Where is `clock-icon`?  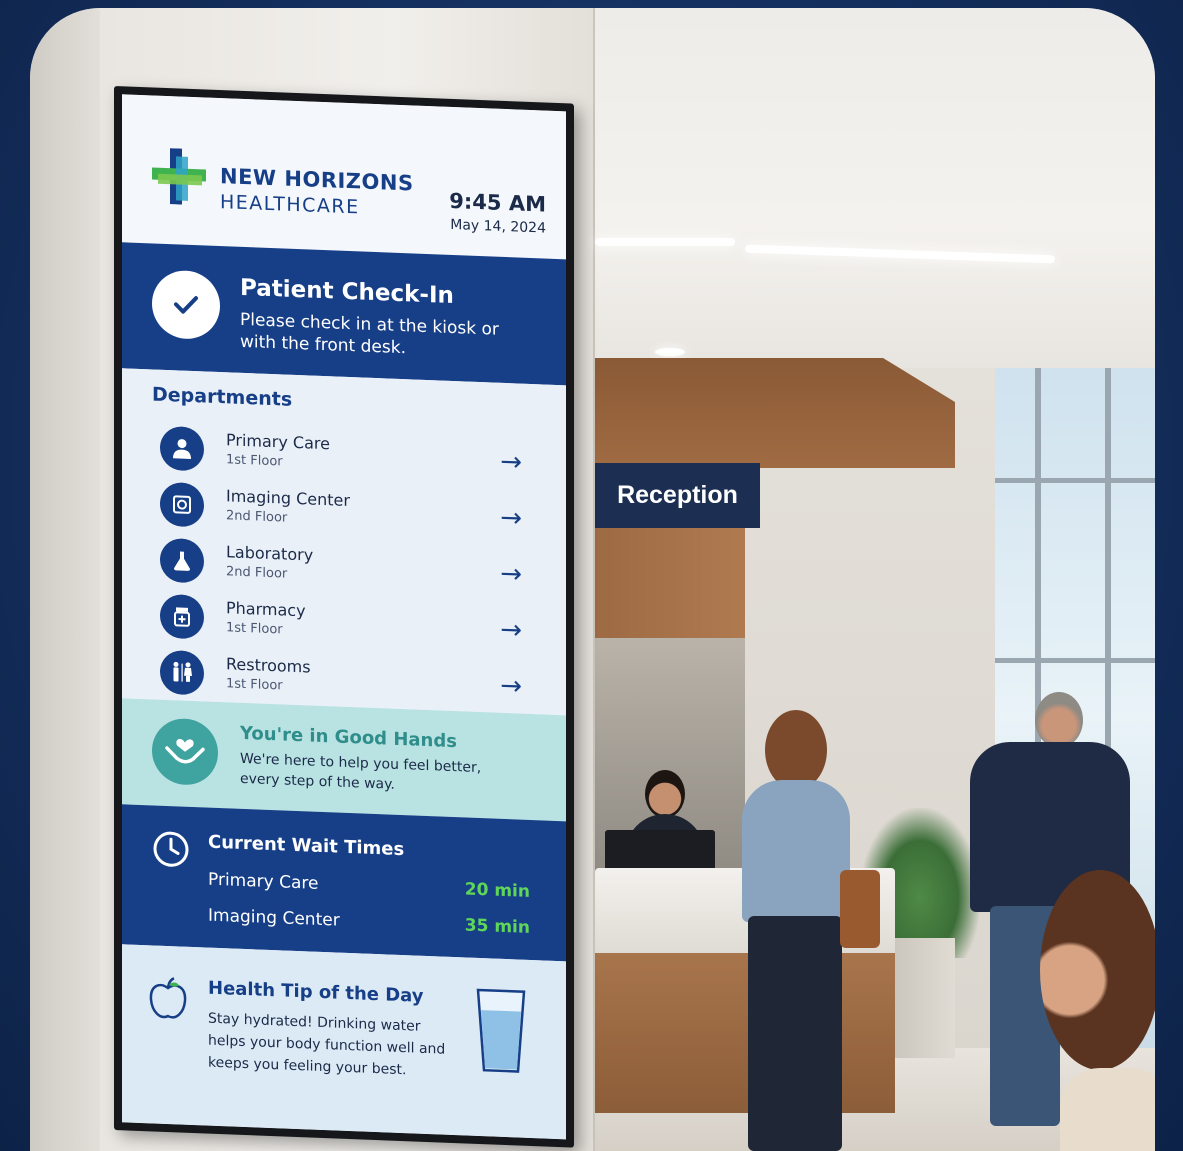 clock-icon is located at coordinates (171, 849).